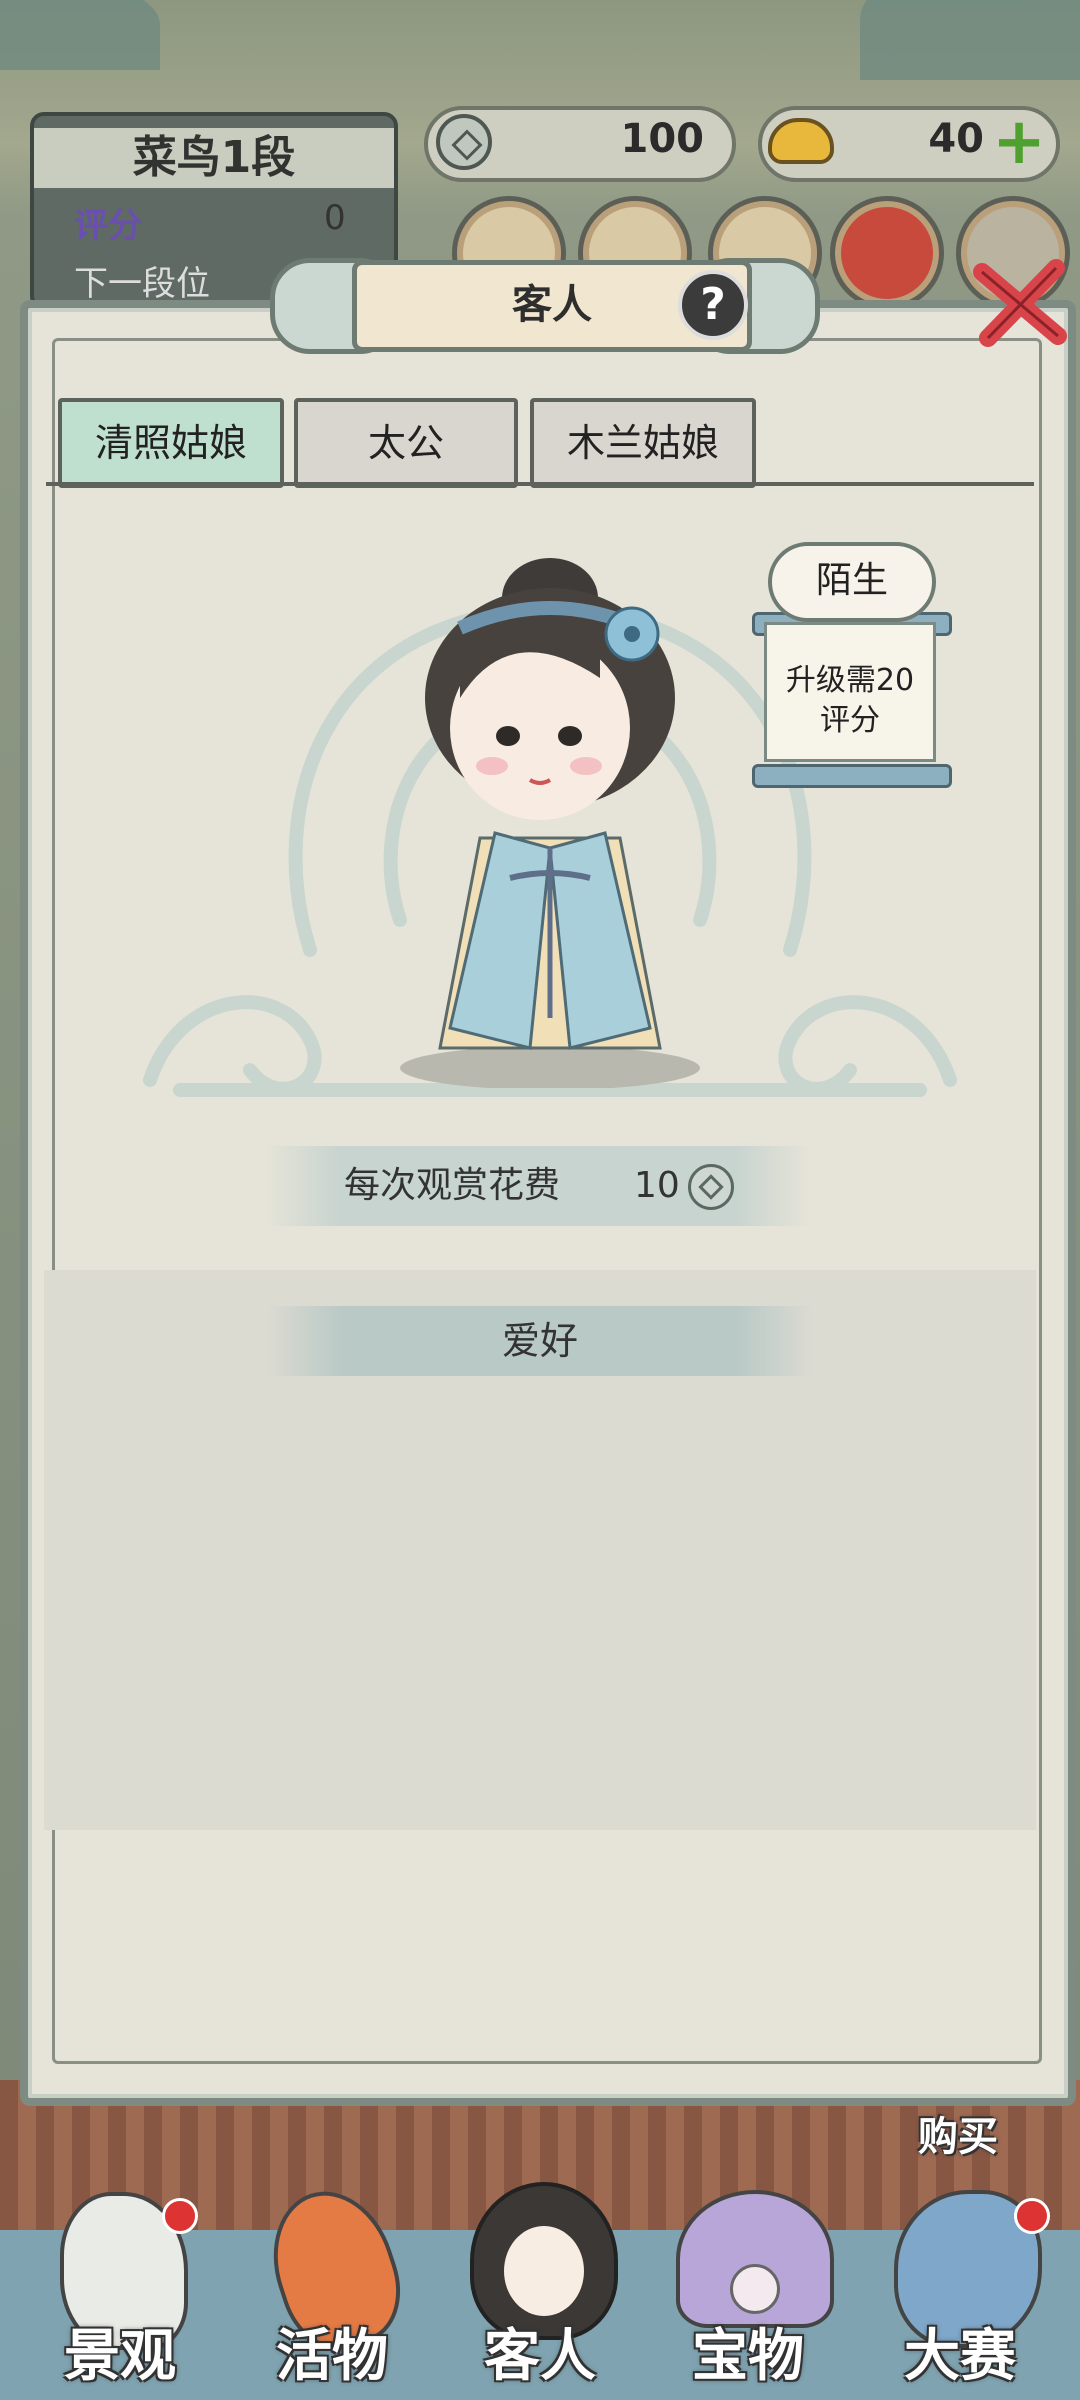  Describe the element at coordinates (540, 1341) in the screenshot. I see `hobby-header: 爱好` at that location.